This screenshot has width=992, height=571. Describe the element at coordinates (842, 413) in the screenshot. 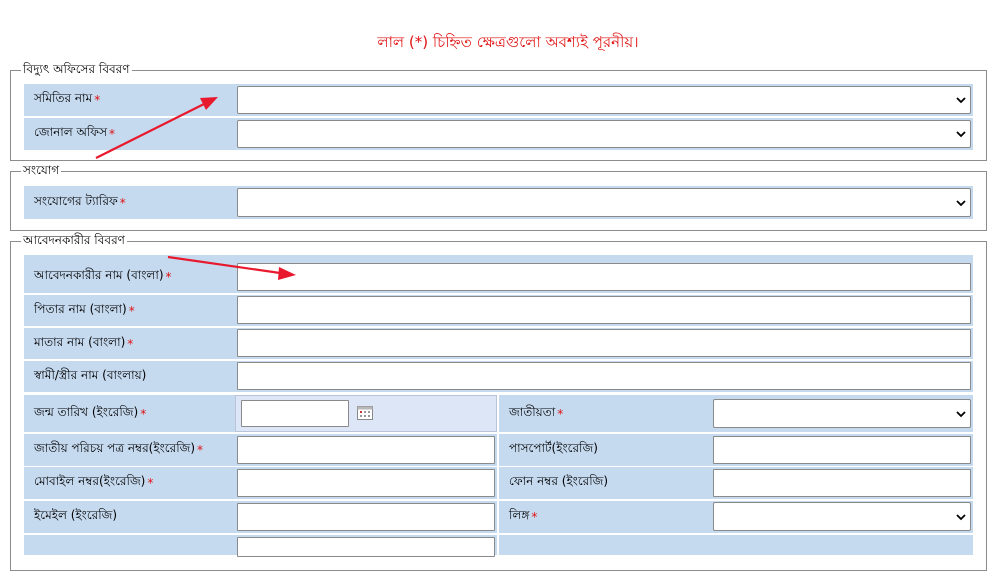

I see `nationality-select` at that location.